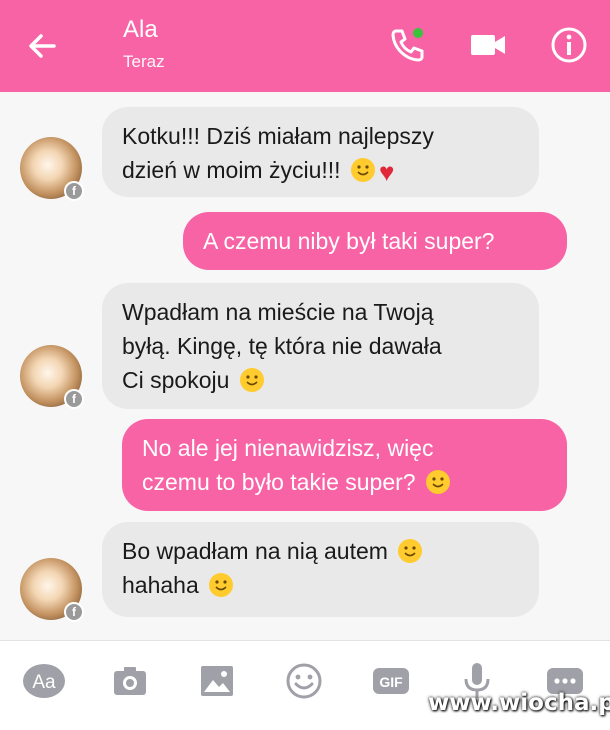 This screenshot has height=730, width=610. I want to click on composer-toolbar: Aa GIF, so click(305, 685).